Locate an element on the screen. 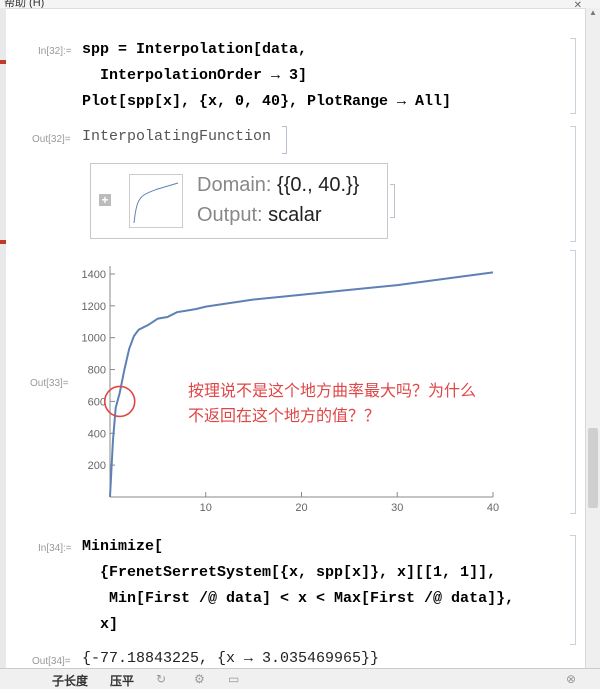 This screenshot has width=600, height=689. x-tick-label: 20 is located at coordinates (301, 508).